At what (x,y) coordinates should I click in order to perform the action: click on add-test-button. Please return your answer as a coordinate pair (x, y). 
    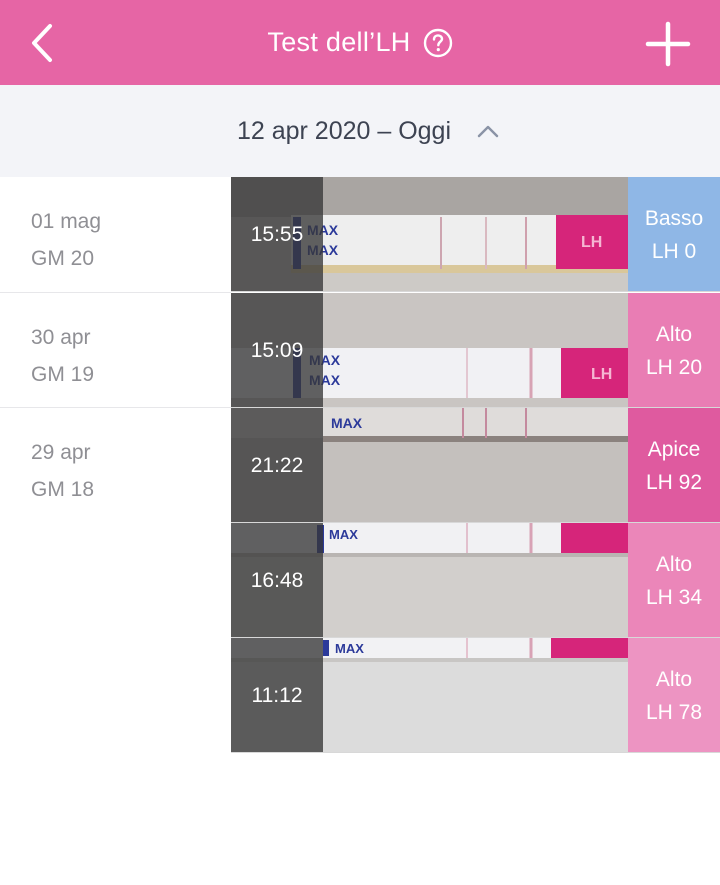
    Looking at the image, I should click on (668, 44).